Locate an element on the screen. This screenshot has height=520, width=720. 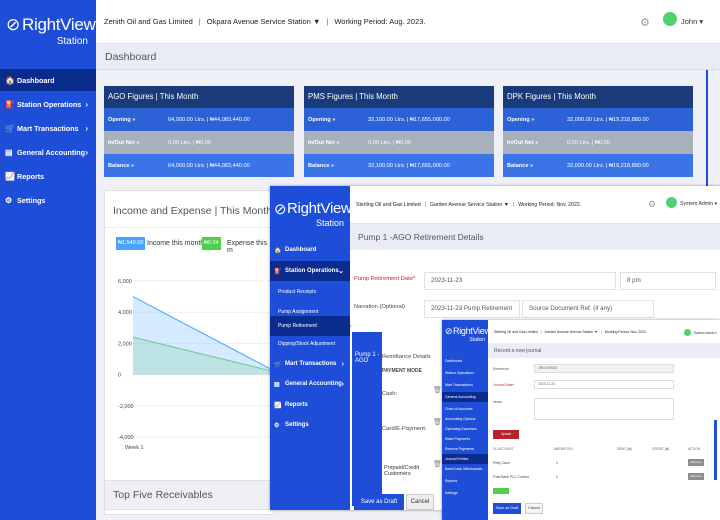
sidebar-item-station-operations: Station Operations is located at coordinates (465, 373).